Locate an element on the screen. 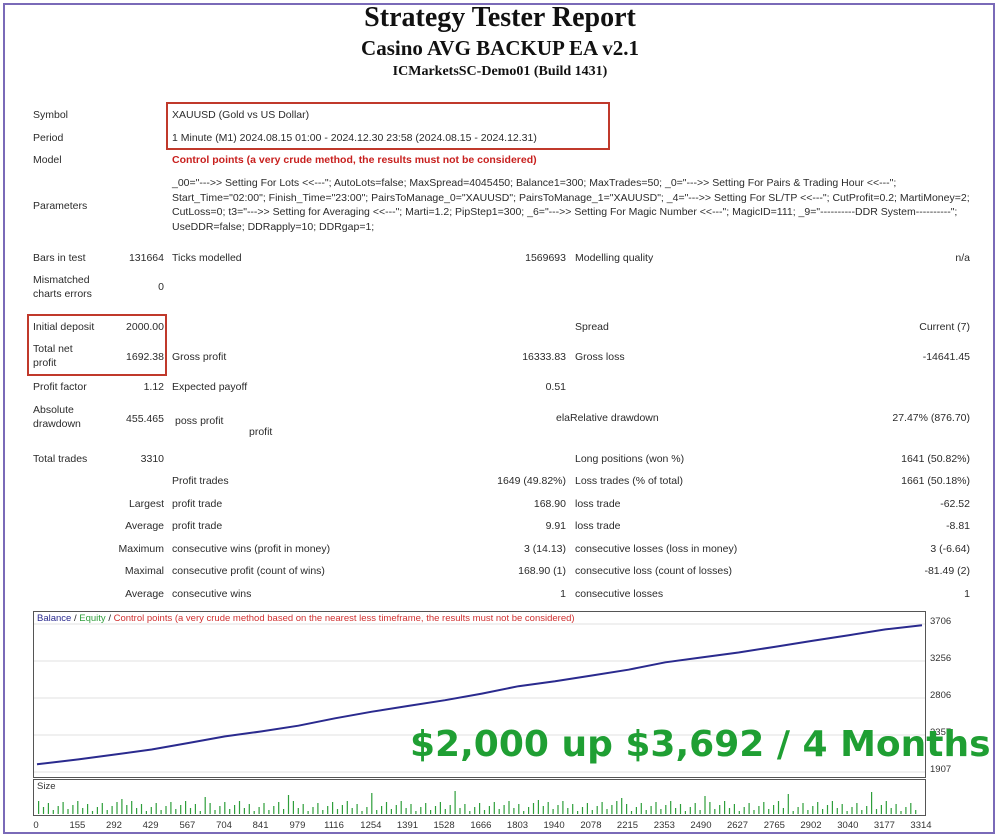 This screenshot has width=1000, height=839. y-tick-label-4: 3706 is located at coordinates (941, 621).